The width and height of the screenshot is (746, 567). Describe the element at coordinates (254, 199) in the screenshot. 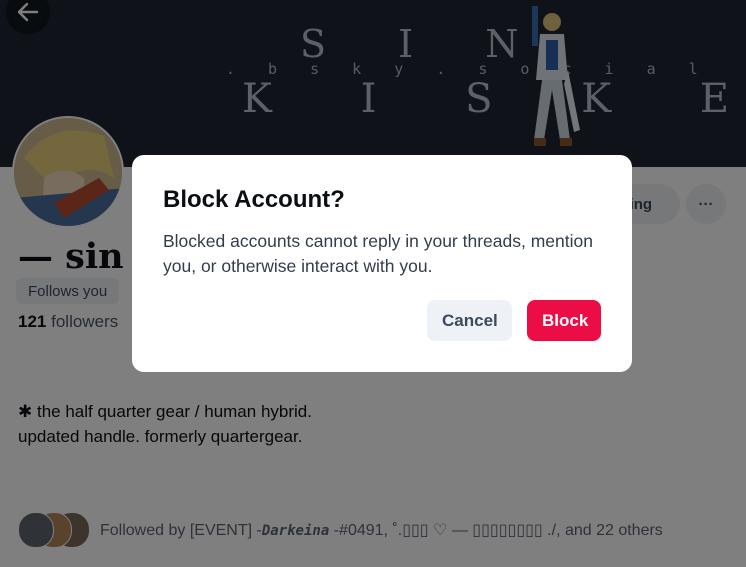

I see `dialog-title: Block Account?` at that location.